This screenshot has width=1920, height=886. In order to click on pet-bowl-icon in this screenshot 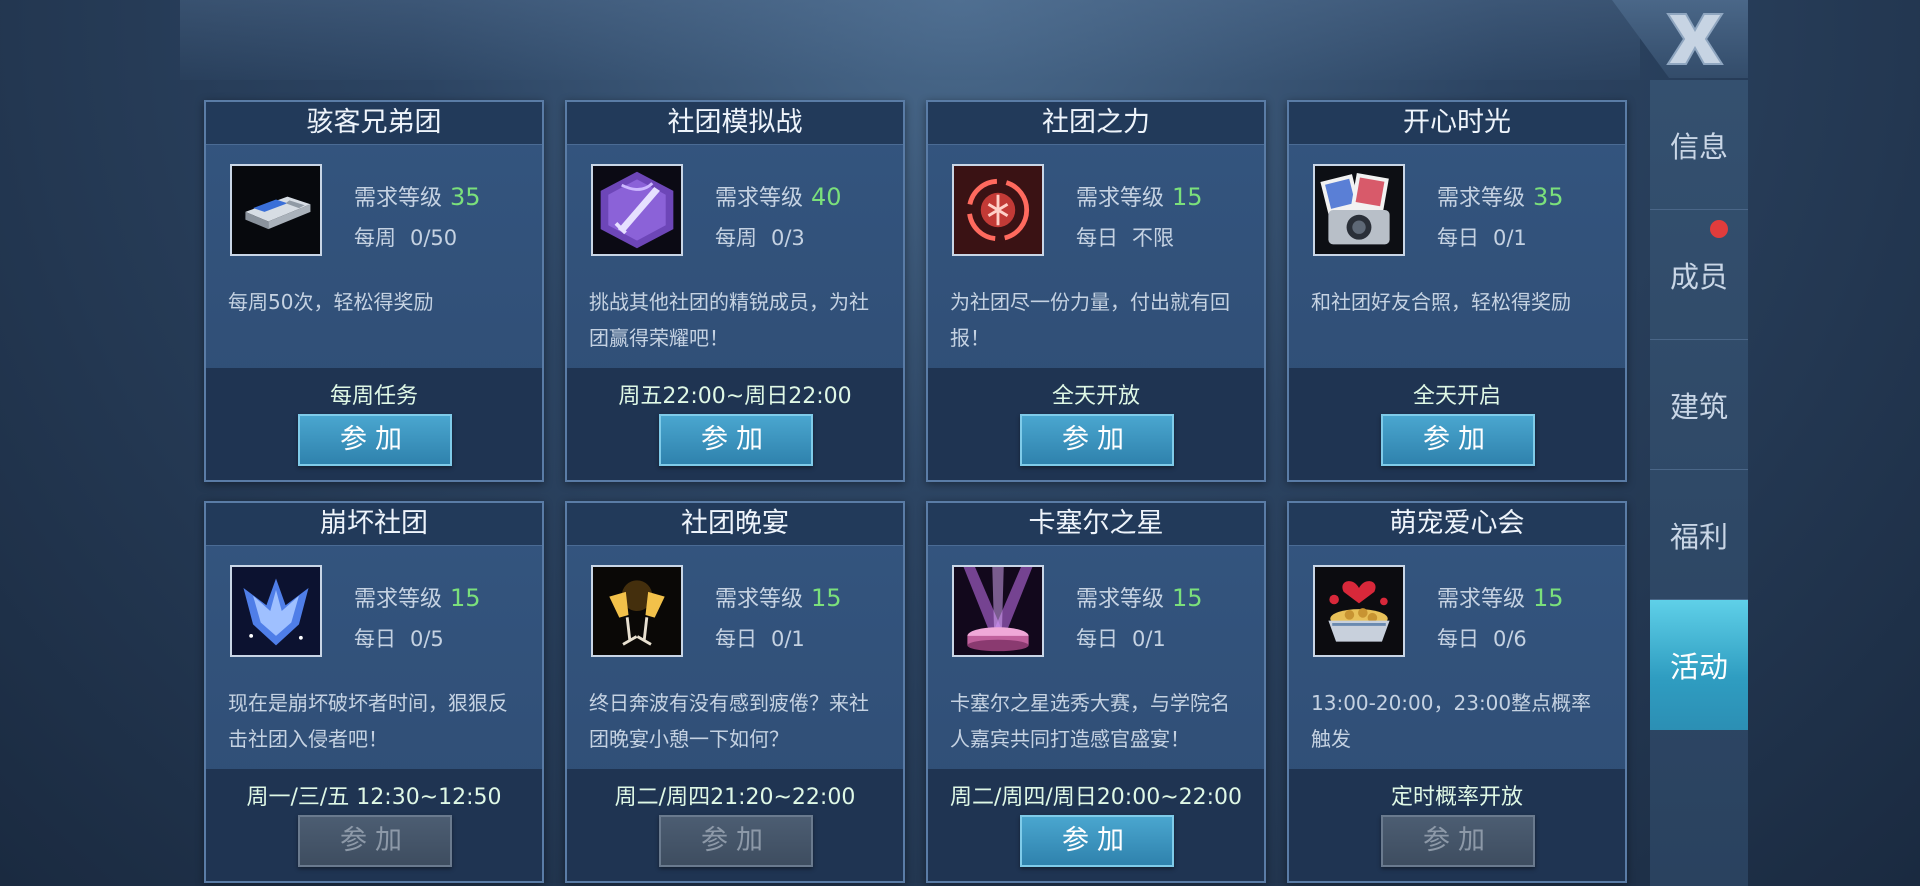, I will do `click(1359, 611)`.